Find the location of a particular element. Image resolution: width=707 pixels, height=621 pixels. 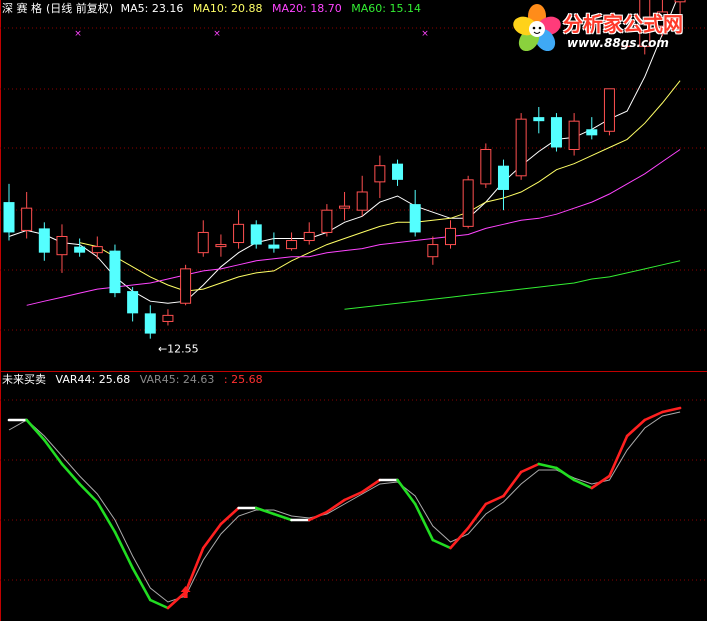

indicator-name: 未来买卖 is located at coordinates (24, 379).